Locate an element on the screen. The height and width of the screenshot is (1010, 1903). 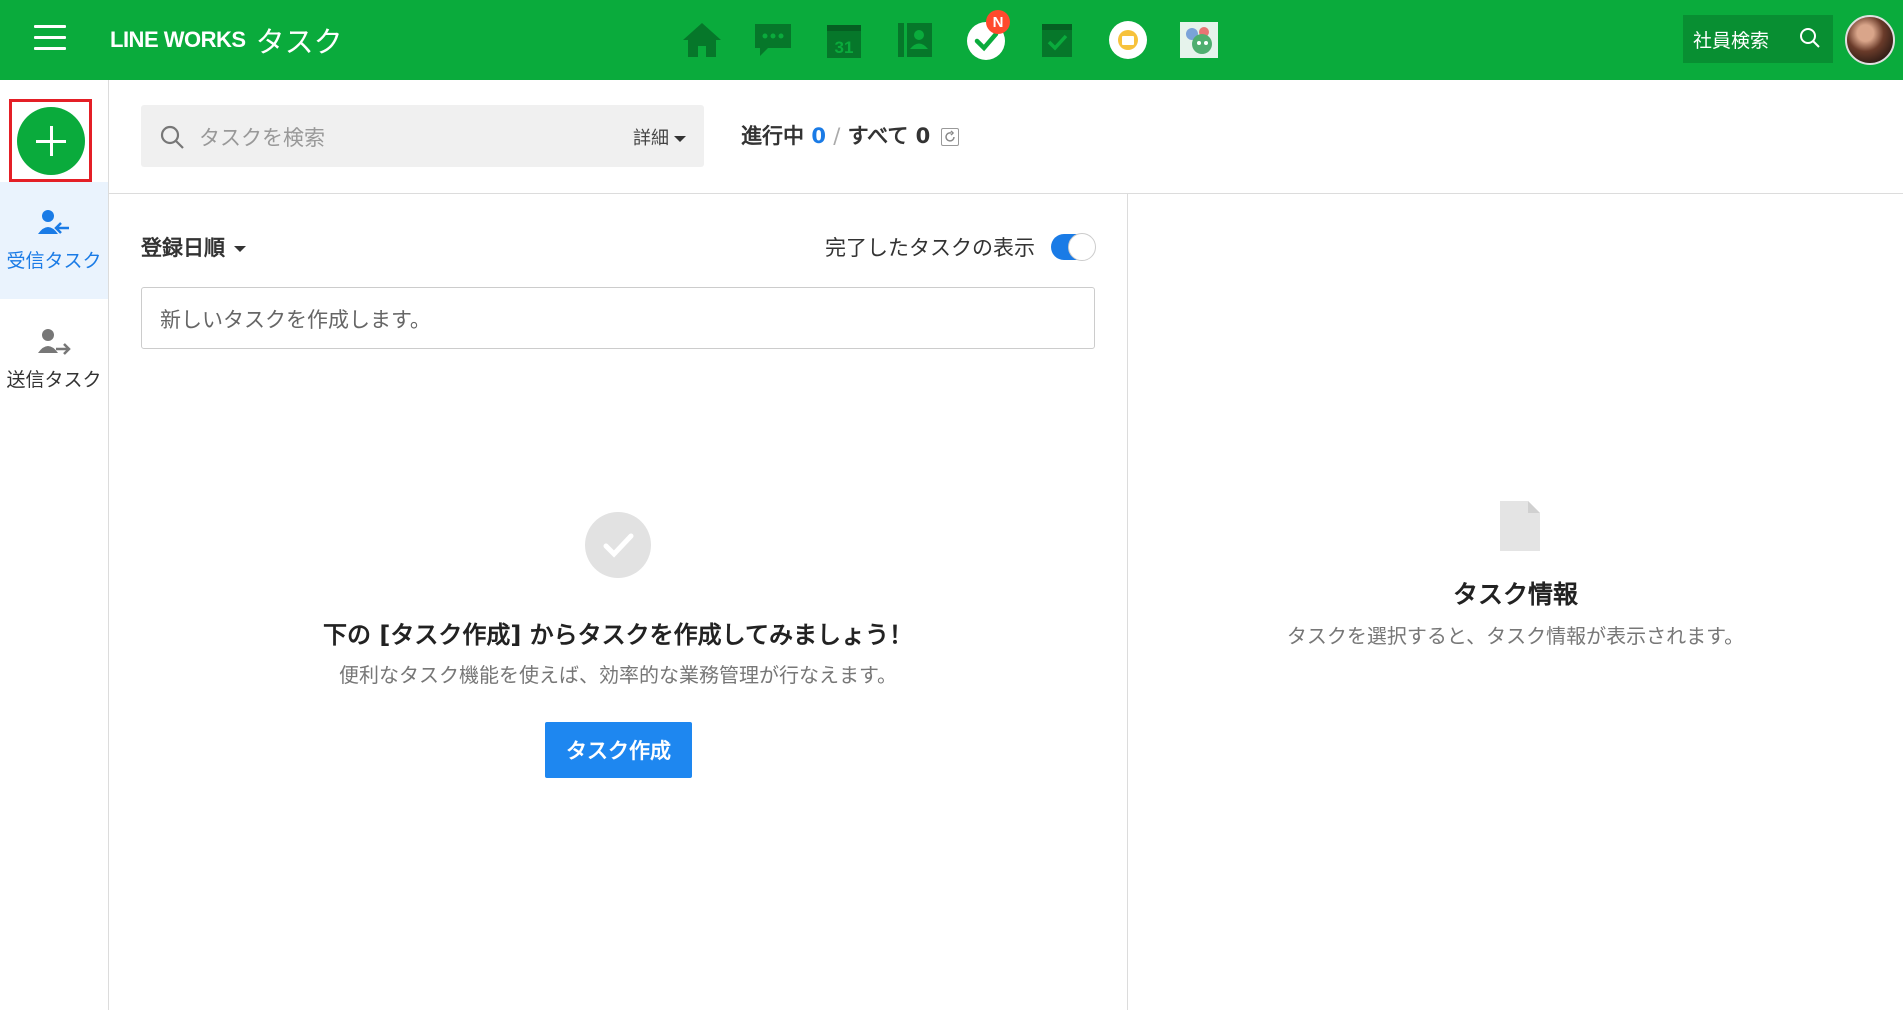
search-input: タスクを検索 is located at coordinates (262, 137).